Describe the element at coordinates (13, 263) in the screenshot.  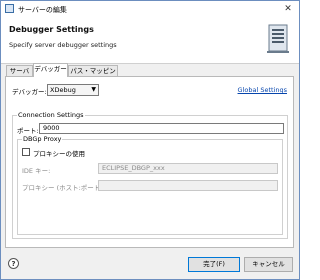
I see `help-button: ?` at that location.